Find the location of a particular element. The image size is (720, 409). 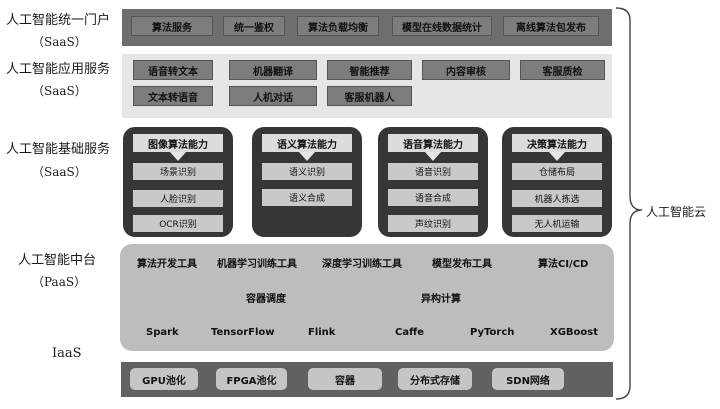

app-item-service-robot: 客服机器人 is located at coordinates (369, 96).